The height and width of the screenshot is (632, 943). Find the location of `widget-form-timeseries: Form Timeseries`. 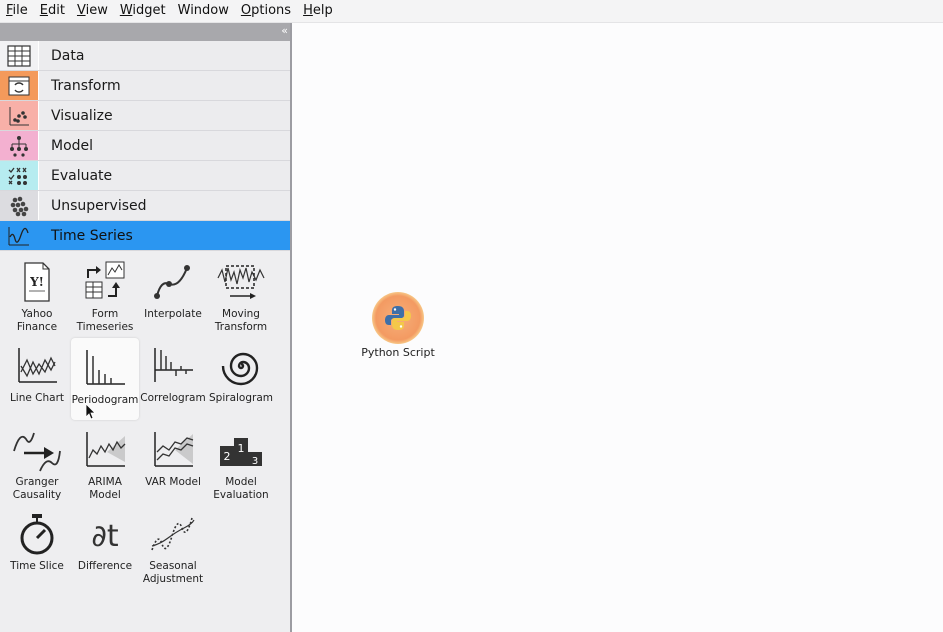

widget-form-timeseries: Form Timeseries is located at coordinates (105, 293).